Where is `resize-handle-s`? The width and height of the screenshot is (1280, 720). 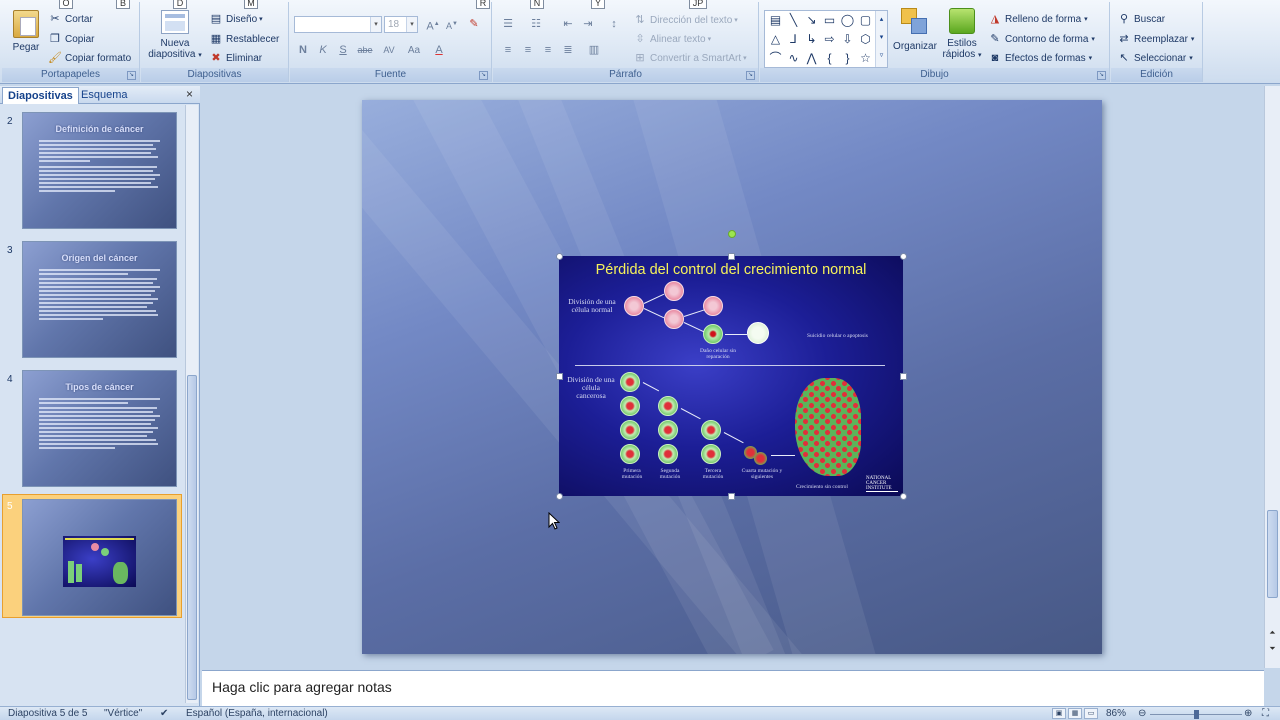 resize-handle-s is located at coordinates (731, 496).